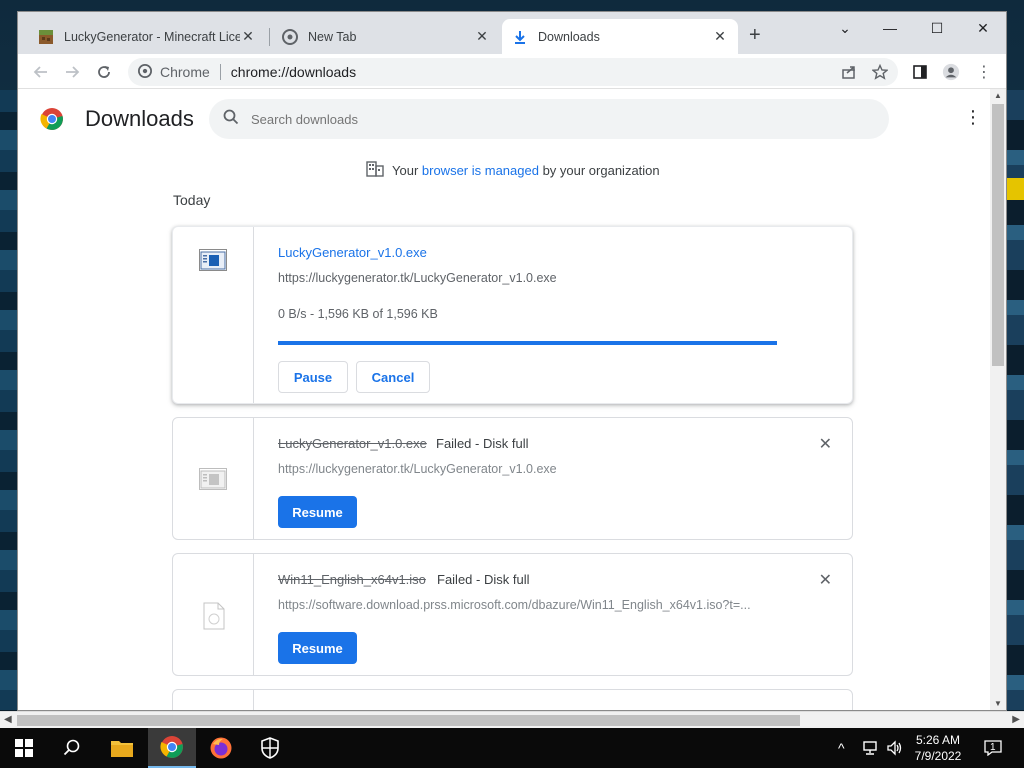 Image resolution: width=1024 pixels, height=768 pixels. Describe the element at coordinates (998, 703) in the screenshot. I see `scroll-down-arrow-icon: ▼` at that location.